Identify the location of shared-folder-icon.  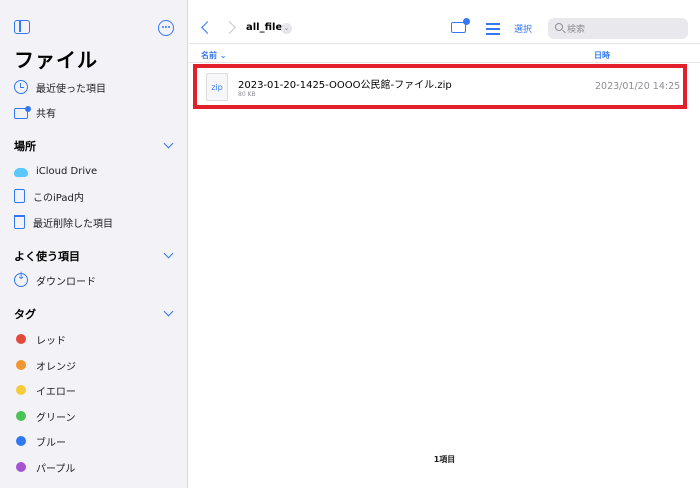
(22, 112).